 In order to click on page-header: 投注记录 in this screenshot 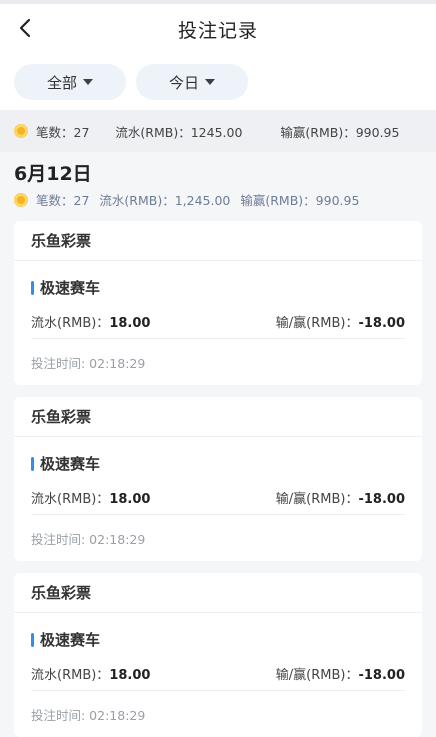, I will do `click(218, 29)`.